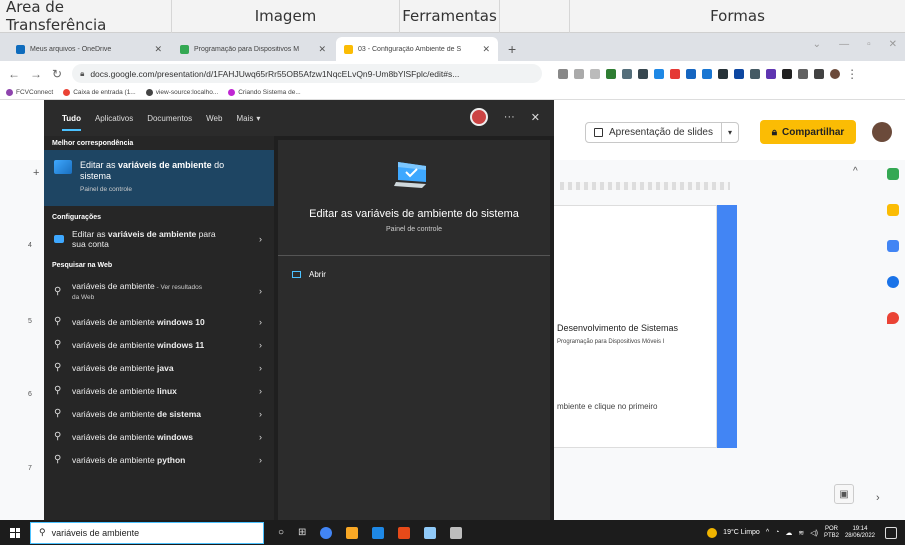 The height and width of the screenshot is (545, 905). I want to click on taskbar-search-input: ⚲ variáveis de ambiente, so click(147, 532).